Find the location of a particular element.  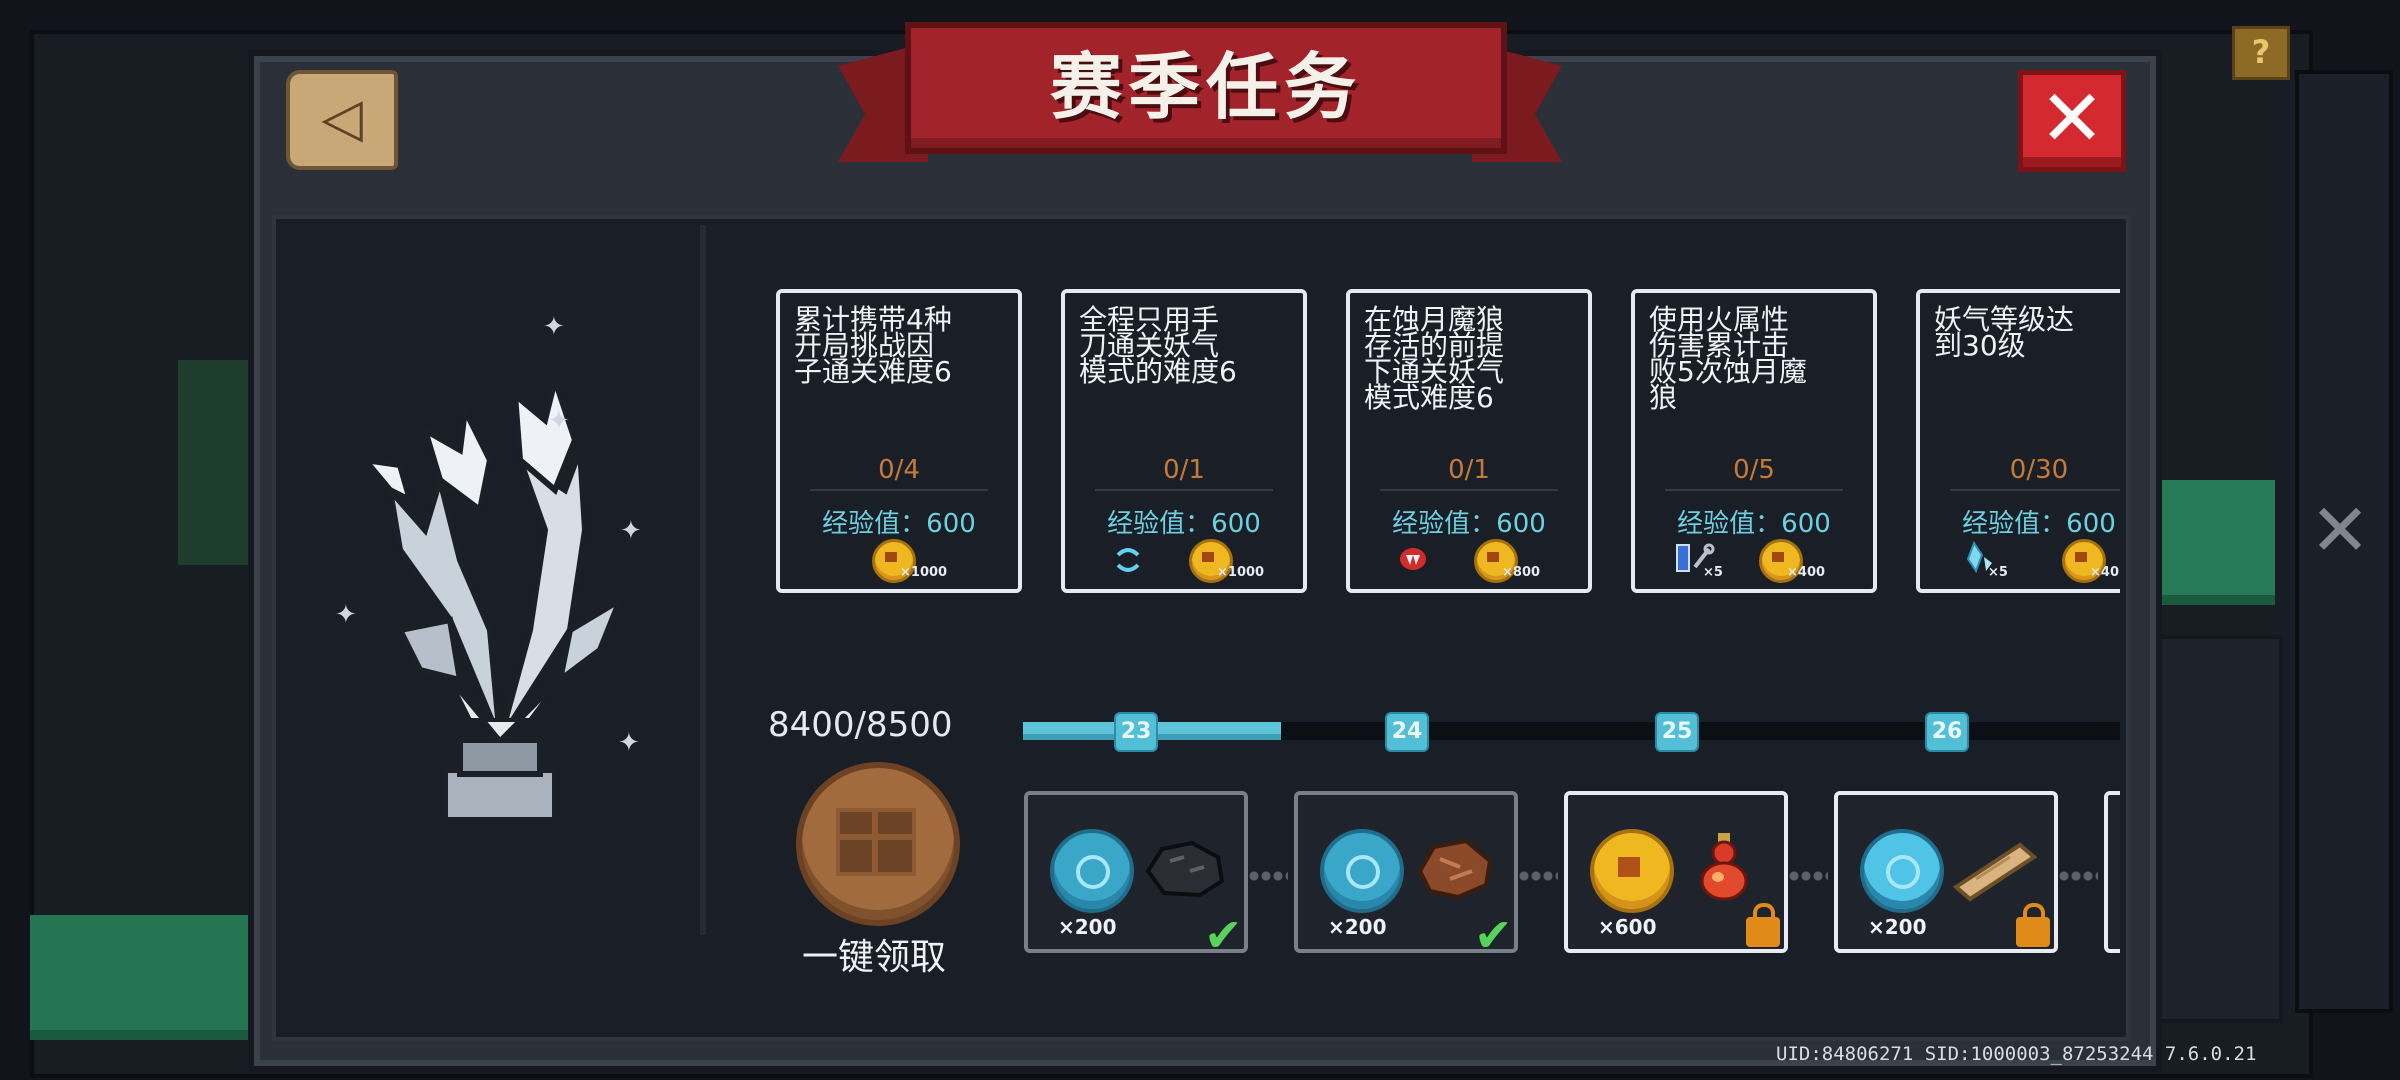

reward-multiplier: ×400 is located at coordinates (1806, 572).